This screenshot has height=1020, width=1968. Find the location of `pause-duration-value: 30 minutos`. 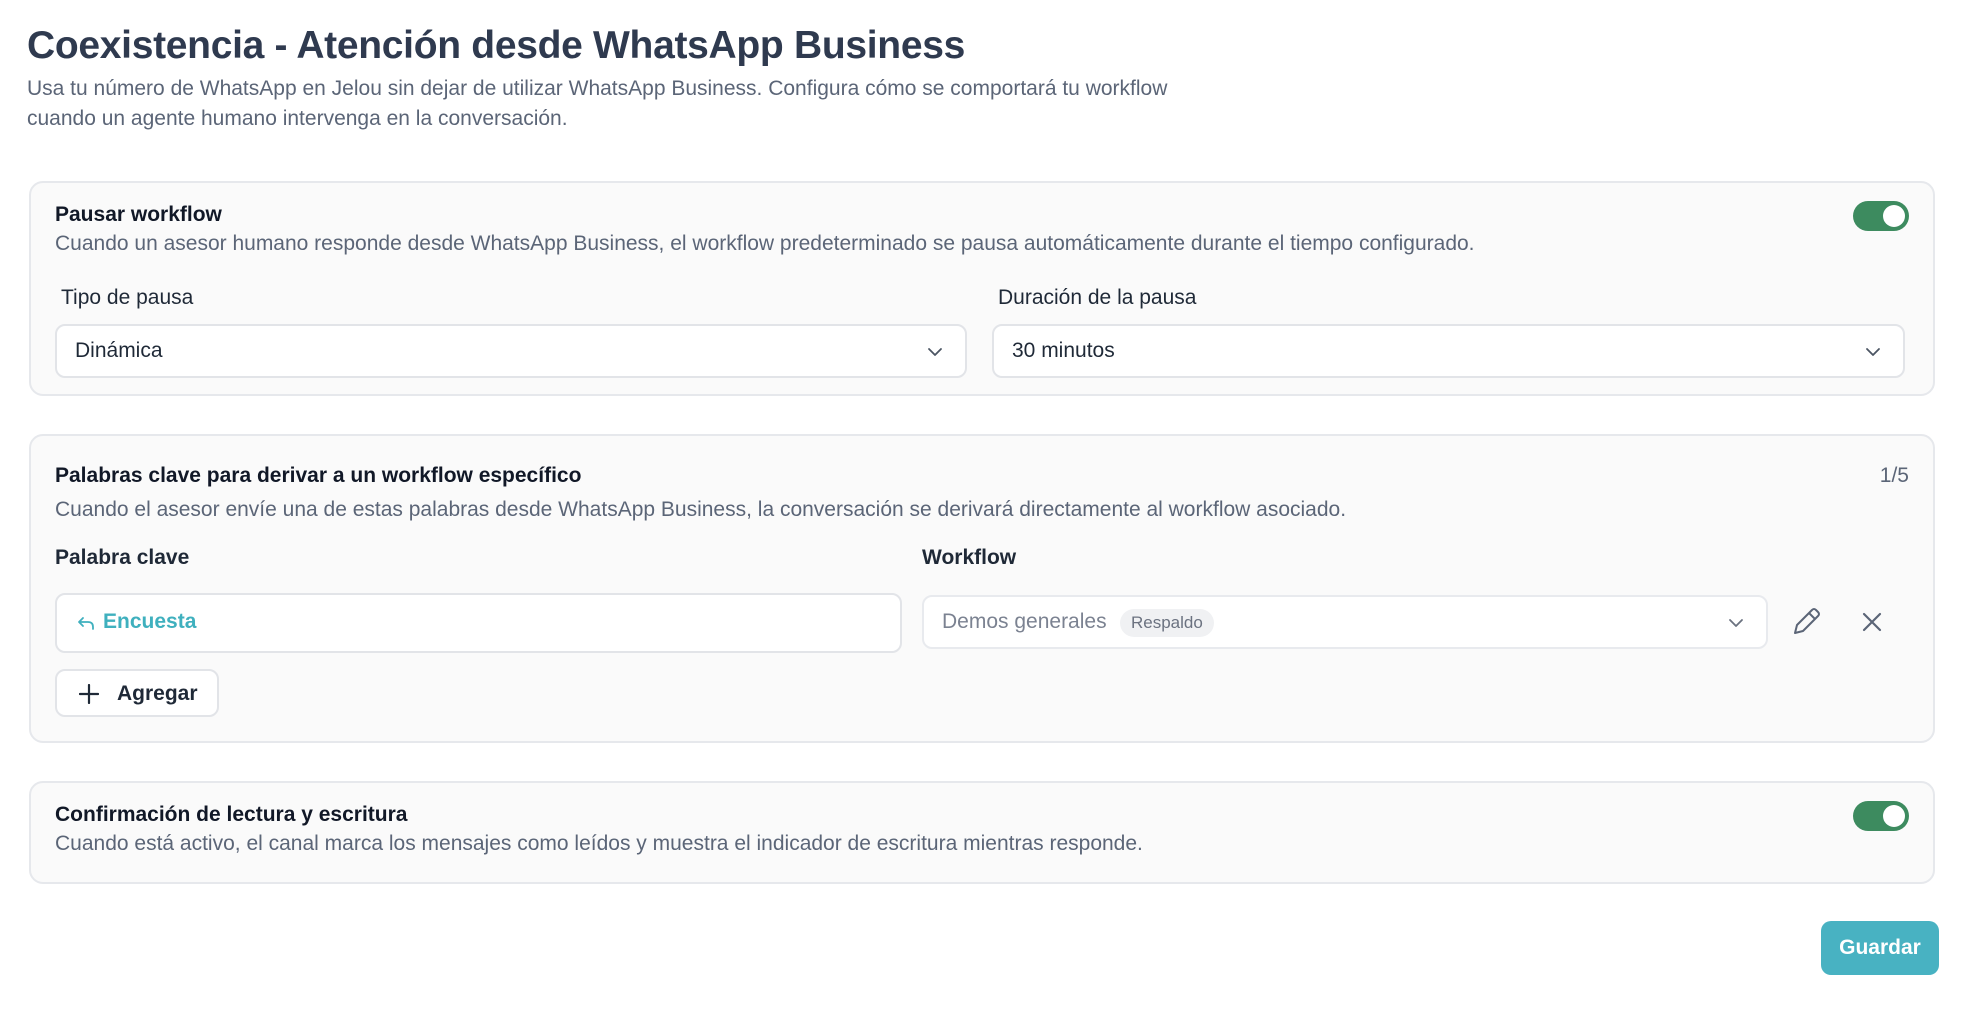

pause-duration-value: 30 minutos is located at coordinates (1063, 350).